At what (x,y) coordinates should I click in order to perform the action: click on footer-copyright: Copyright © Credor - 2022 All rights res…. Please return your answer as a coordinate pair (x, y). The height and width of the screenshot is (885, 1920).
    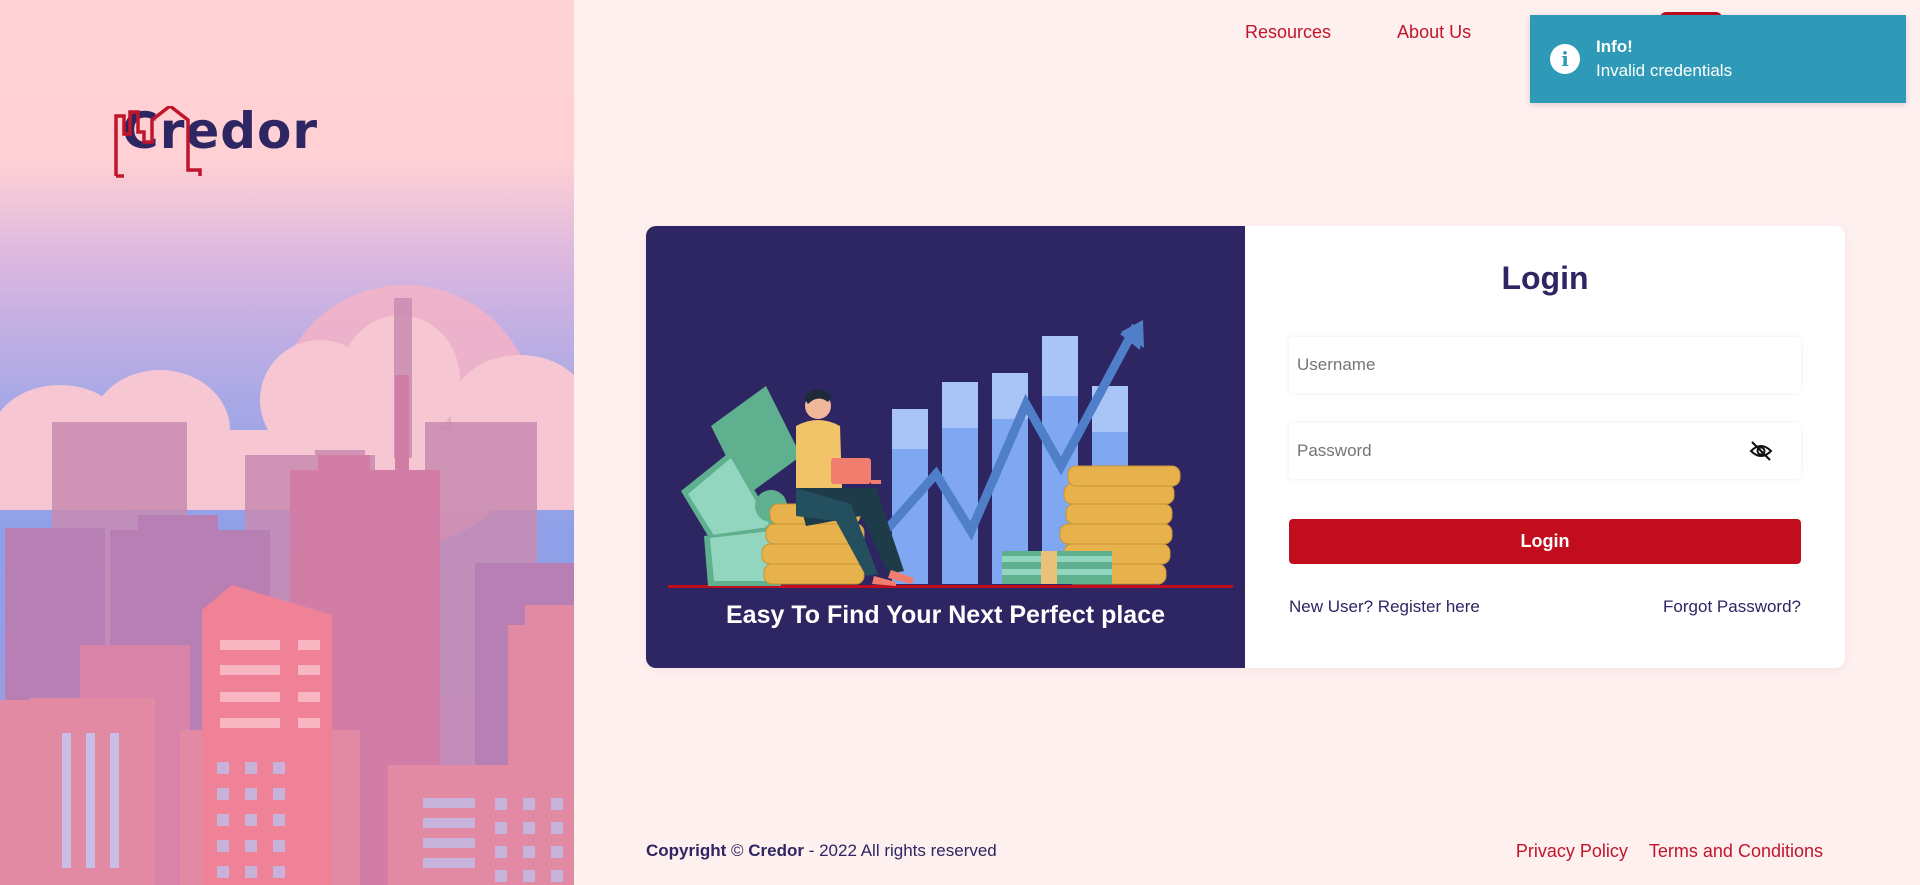
    Looking at the image, I should click on (821, 851).